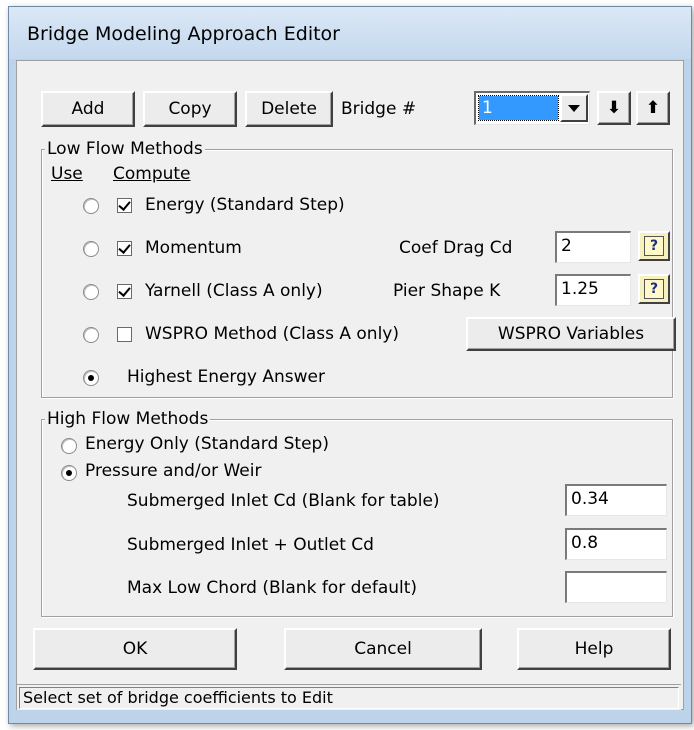  I want to click on energy-only-radio, so click(69, 446).